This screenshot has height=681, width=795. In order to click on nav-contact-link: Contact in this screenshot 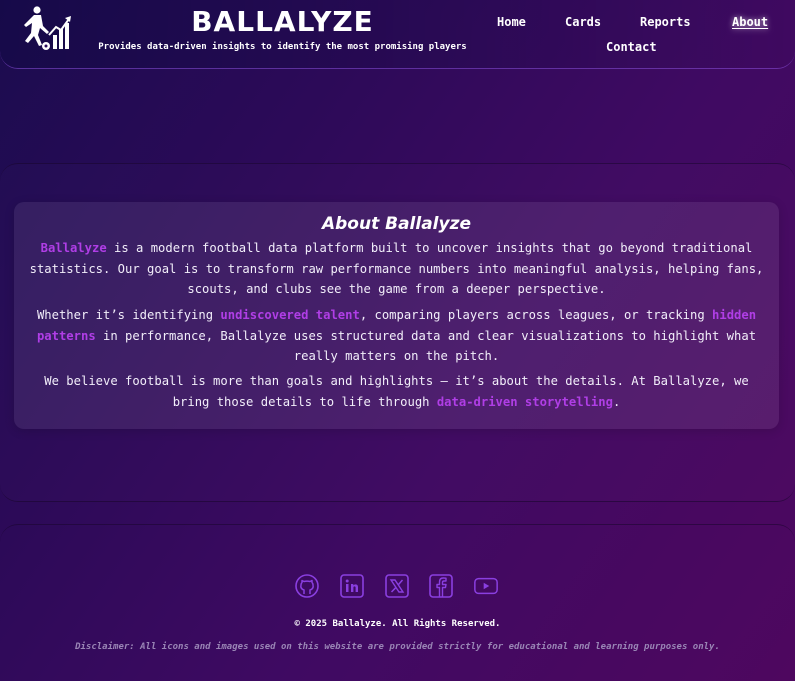, I will do `click(631, 47)`.